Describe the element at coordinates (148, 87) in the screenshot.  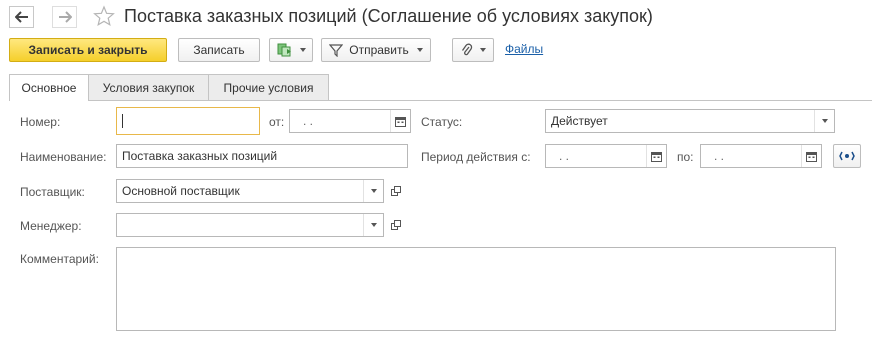
I see `tab-purchase-conditions: Условия закупок` at that location.